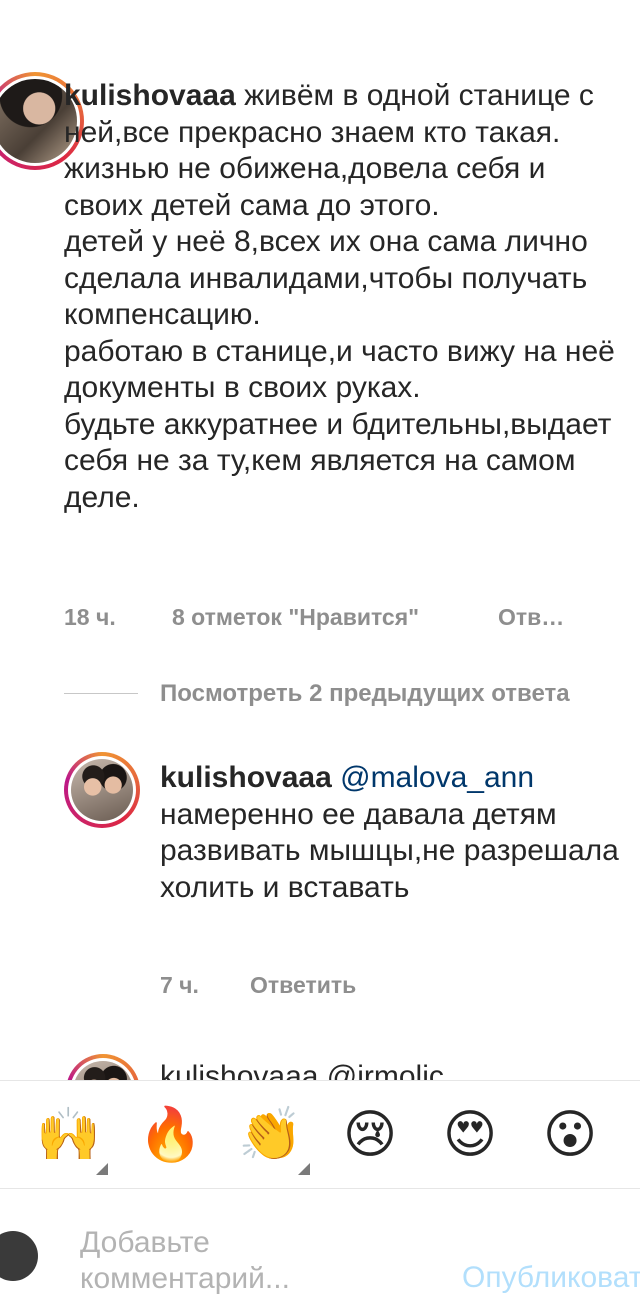 The height and width of the screenshot is (1297, 640). I want to click on crying-face-emoji-icon: 😢, so click(370, 1135).